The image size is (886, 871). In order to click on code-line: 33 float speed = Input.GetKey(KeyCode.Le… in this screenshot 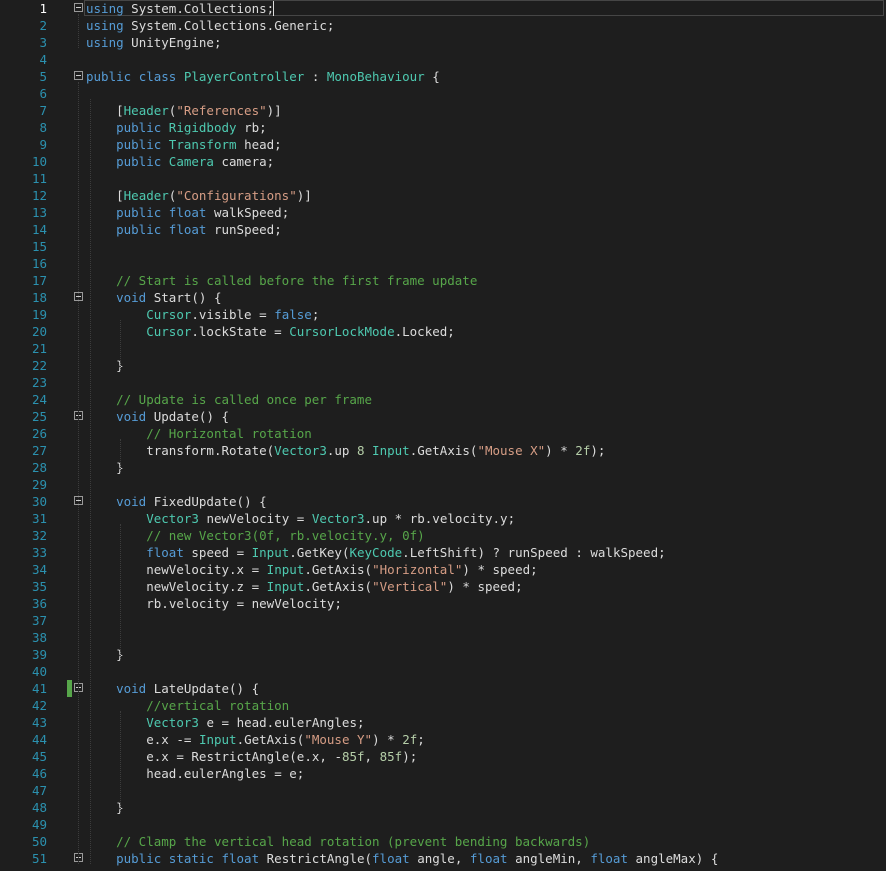, I will do `click(443, 552)`.